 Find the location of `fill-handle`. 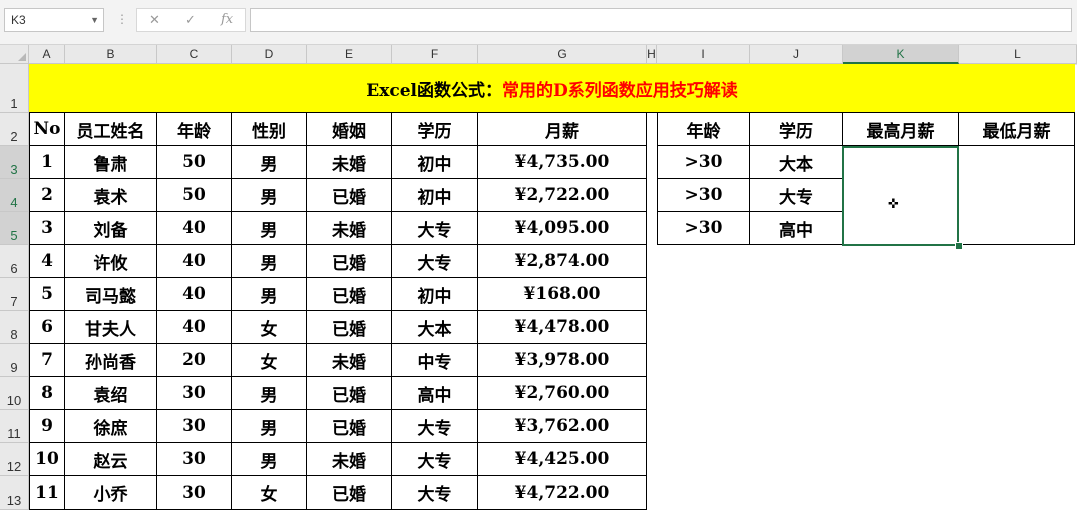

fill-handle is located at coordinates (959, 246).